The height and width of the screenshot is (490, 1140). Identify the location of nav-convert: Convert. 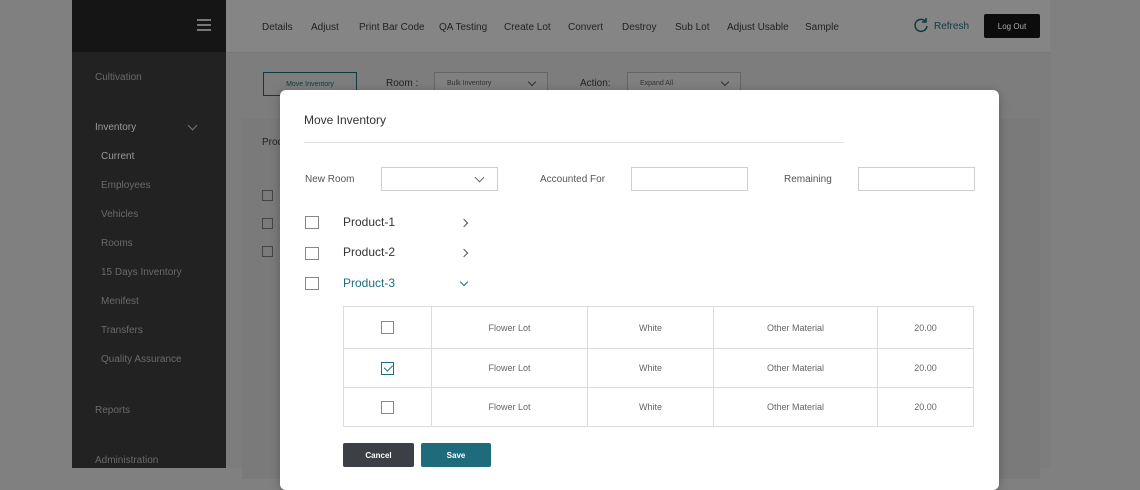
(585, 27).